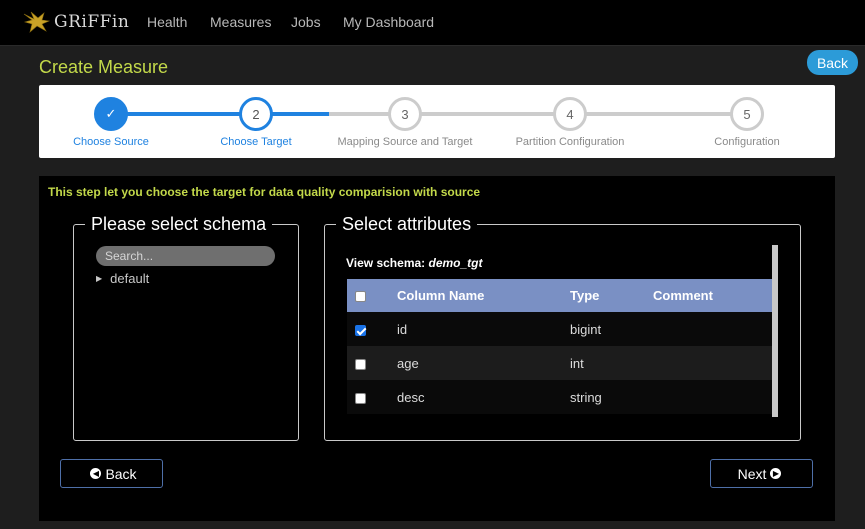  What do you see at coordinates (483, 329) in the screenshot?
I see `row-name: id` at bounding box center [483, 329].